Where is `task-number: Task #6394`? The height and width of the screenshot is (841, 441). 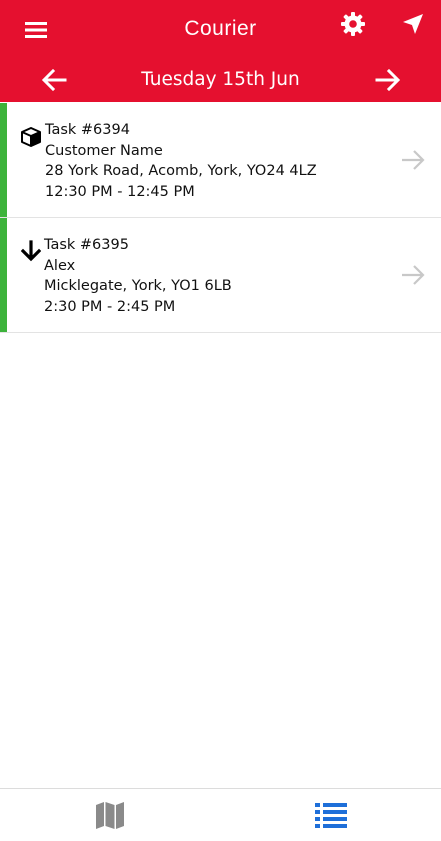
task-number: Task #6394 is located at coordinates (87, 130).